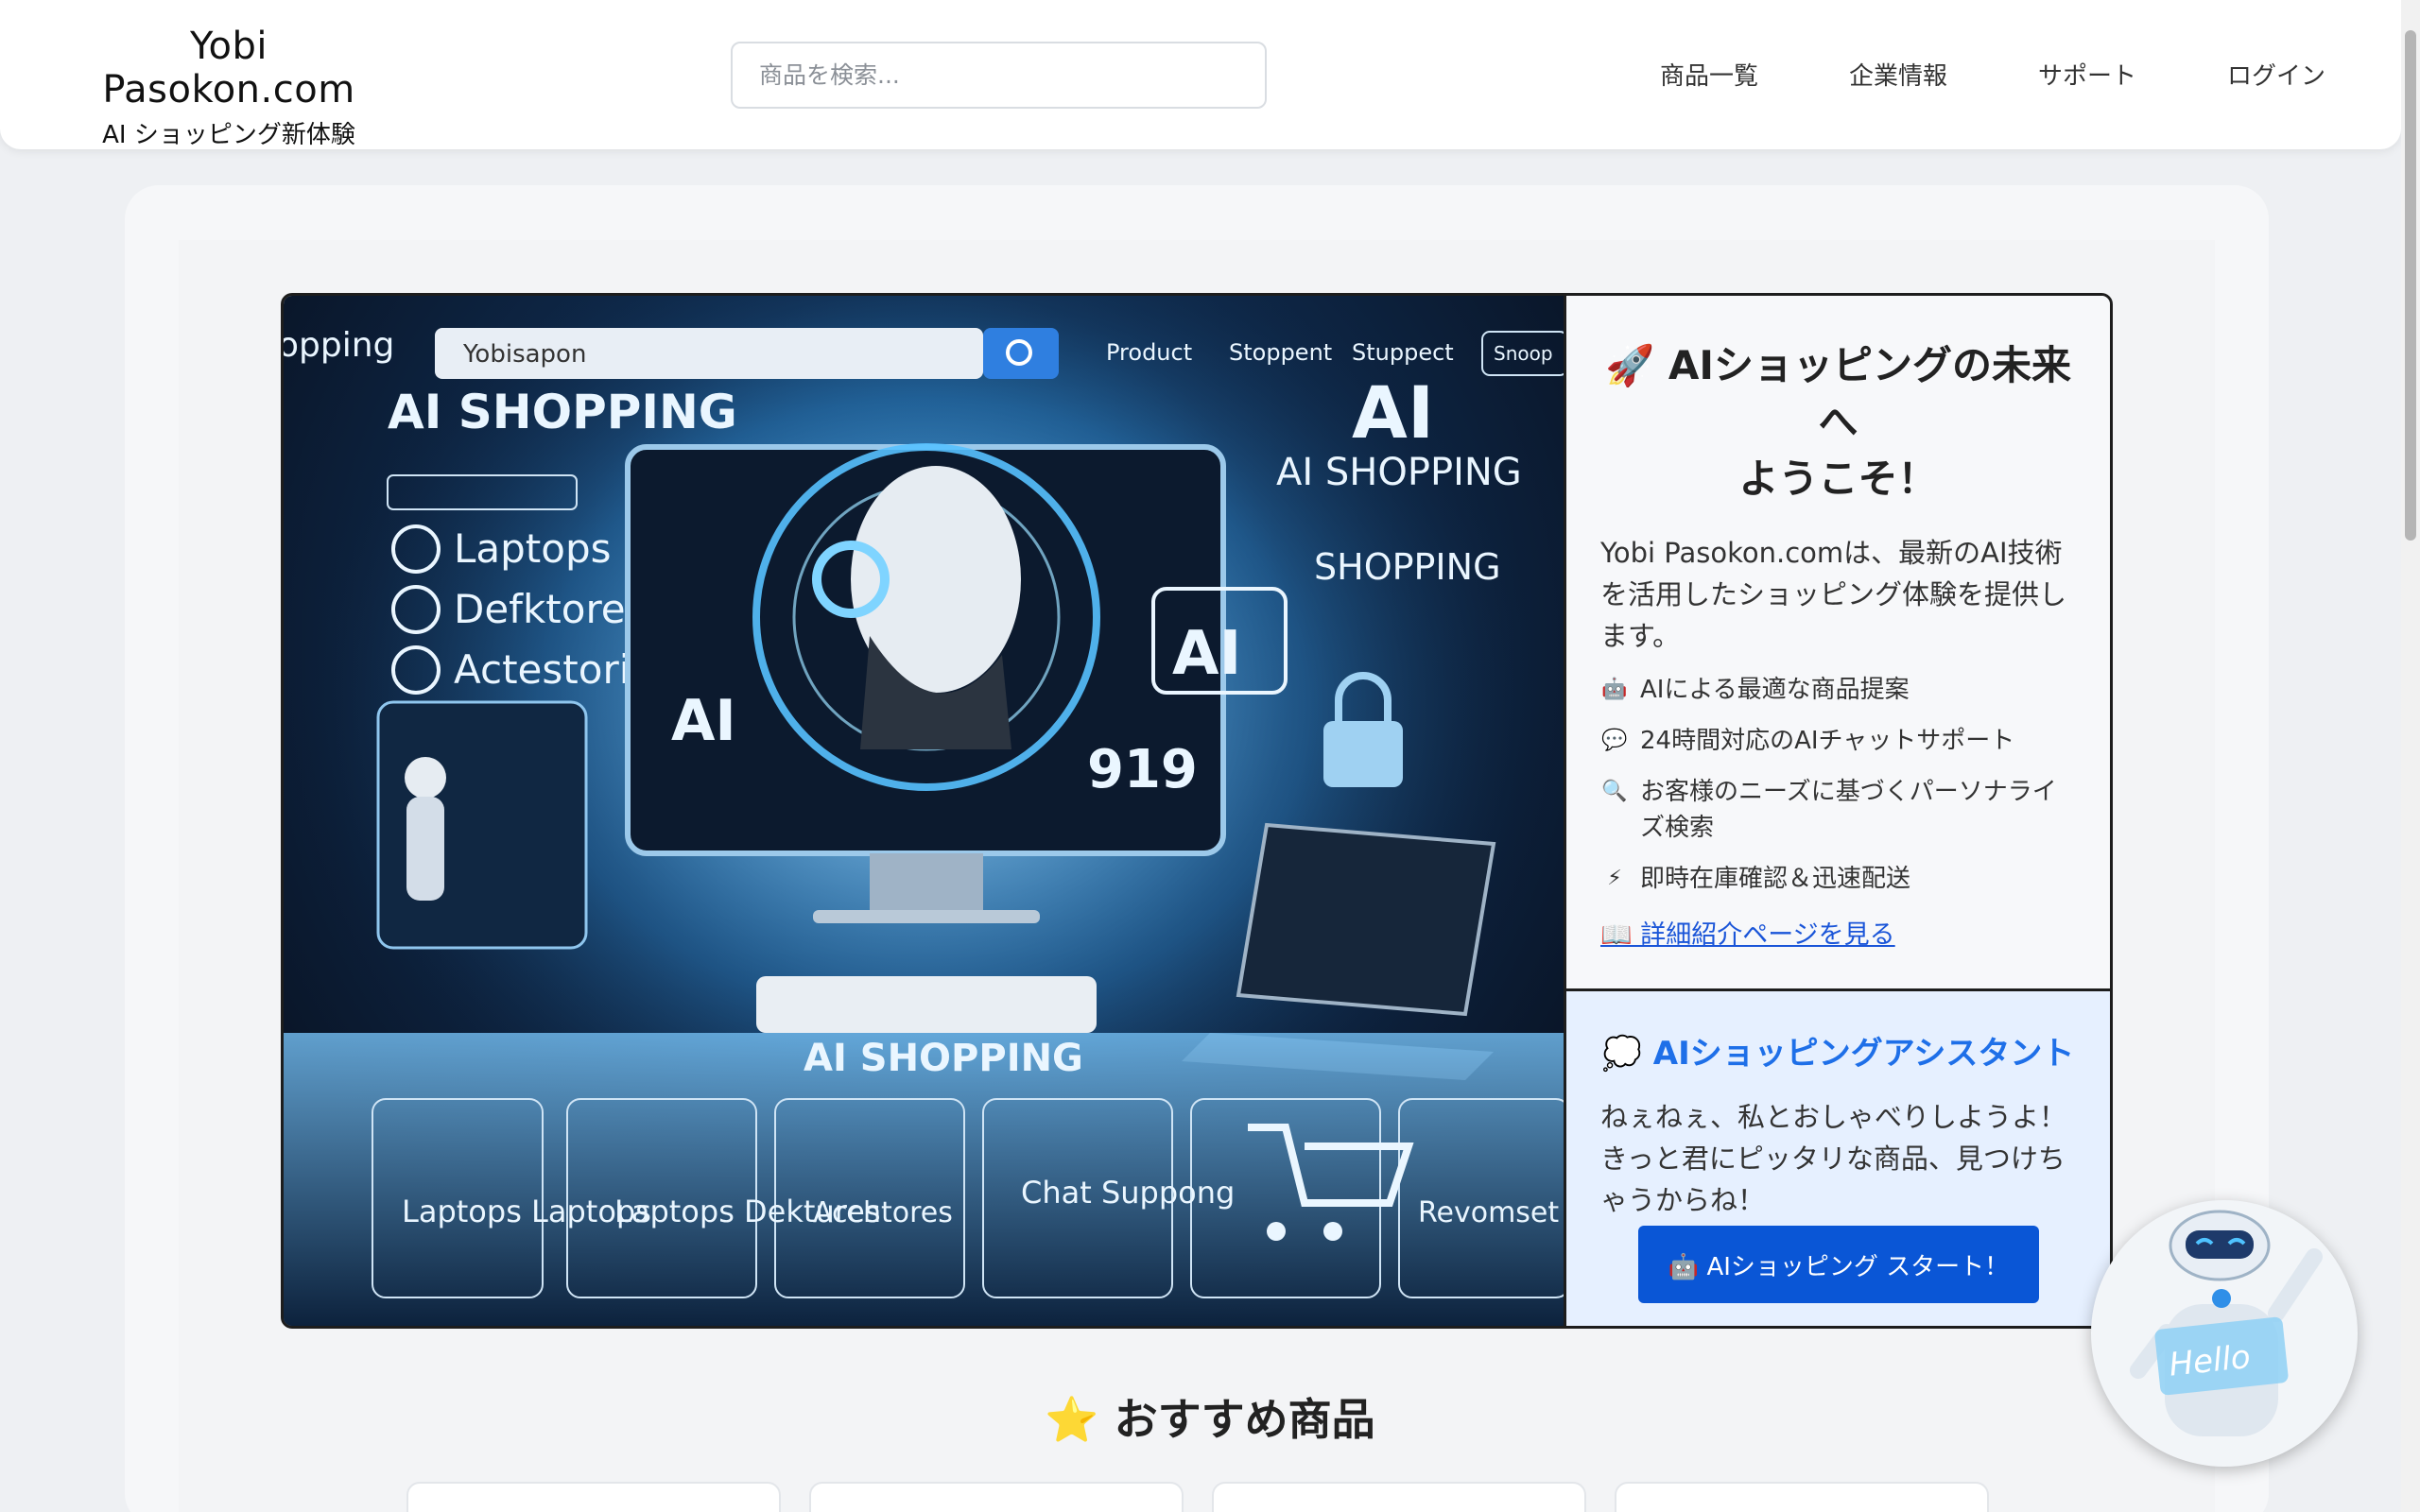 The height and width of the screenshot is (1512, 2420). I want to click on feature-item: 🤖 AIによる最適な商品提案, so click(1838, 690).